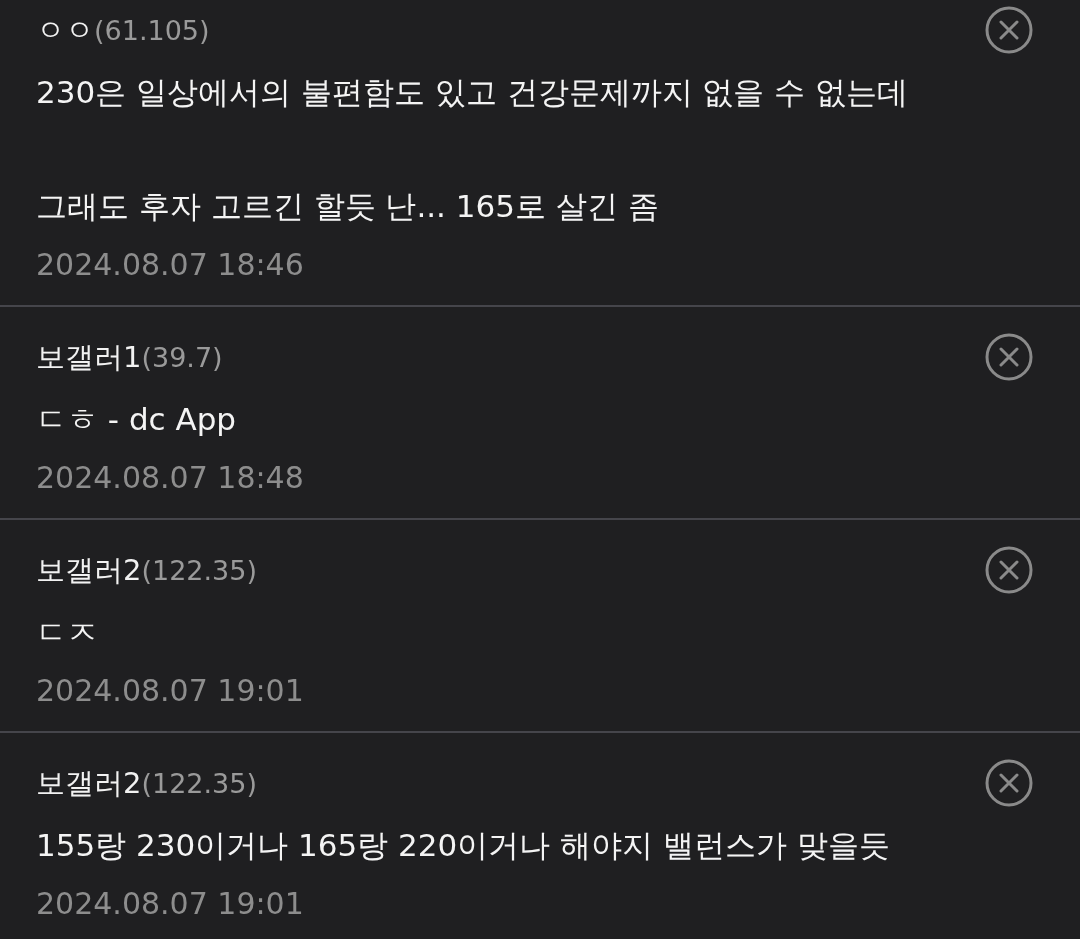  What do you see at coordinates (170, 478) in the screenshot?
I see `comment-date: 2024.08.07 18:48` at bounding box center [170, 478].